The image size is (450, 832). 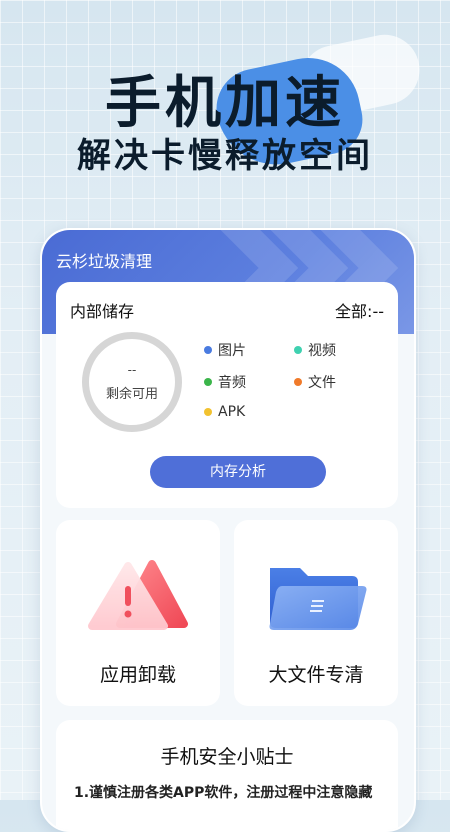 I want to click on storage-total: 全部:--, so click(x=359, y=311).